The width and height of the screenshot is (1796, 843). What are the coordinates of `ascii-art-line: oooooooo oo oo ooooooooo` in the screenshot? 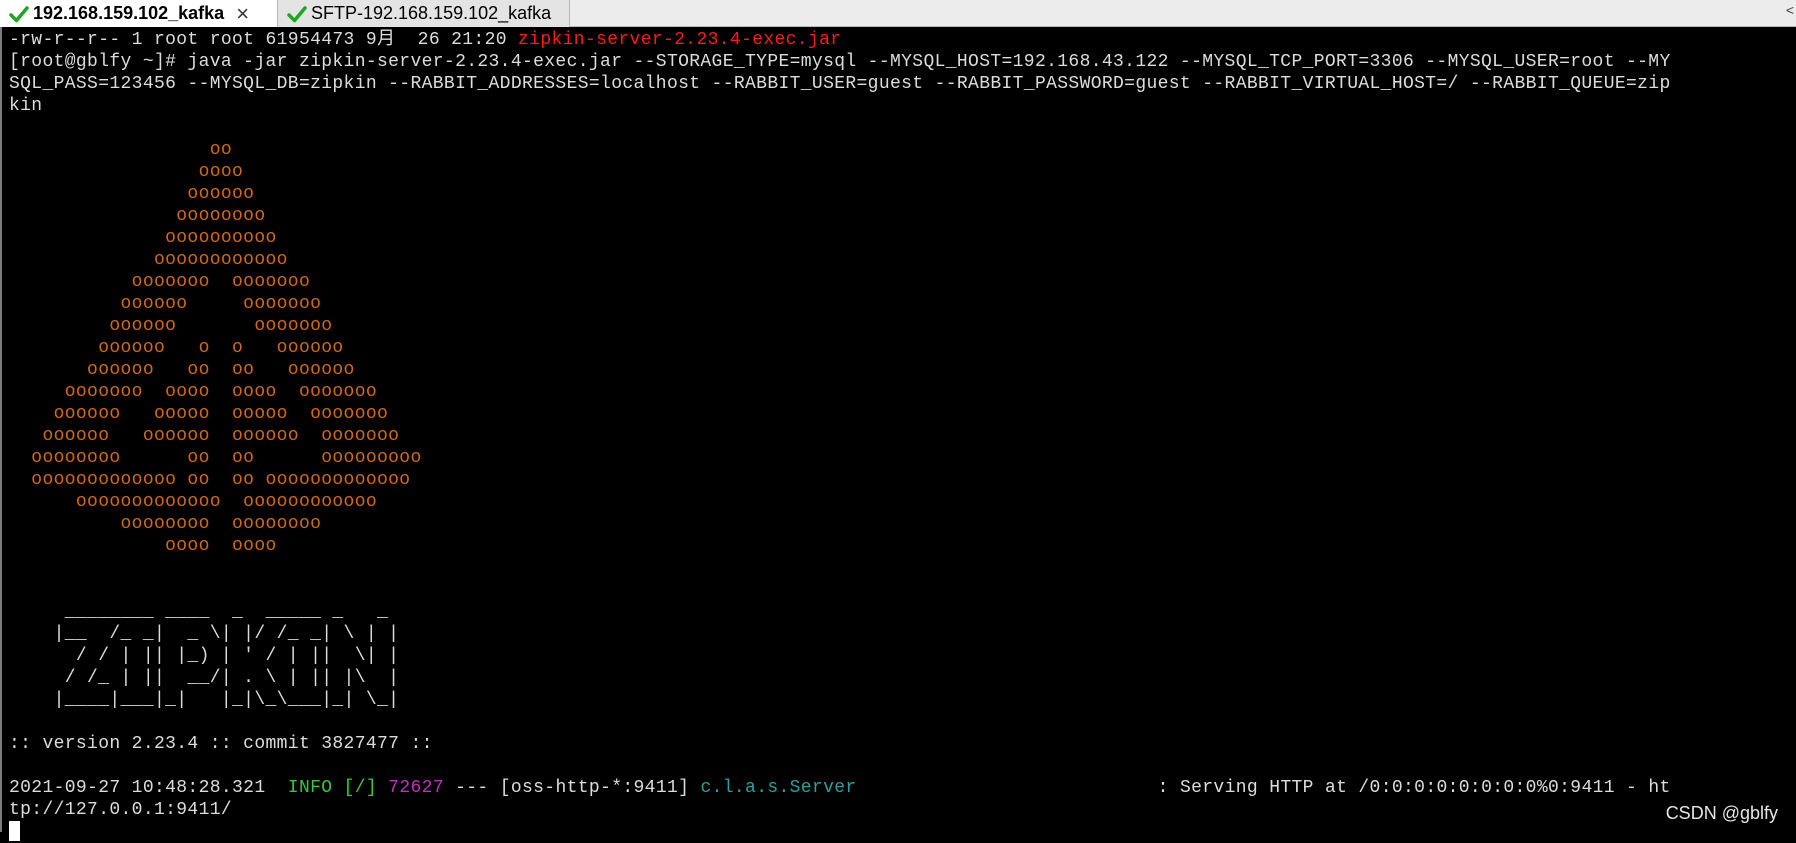 It's located at (902, 458).